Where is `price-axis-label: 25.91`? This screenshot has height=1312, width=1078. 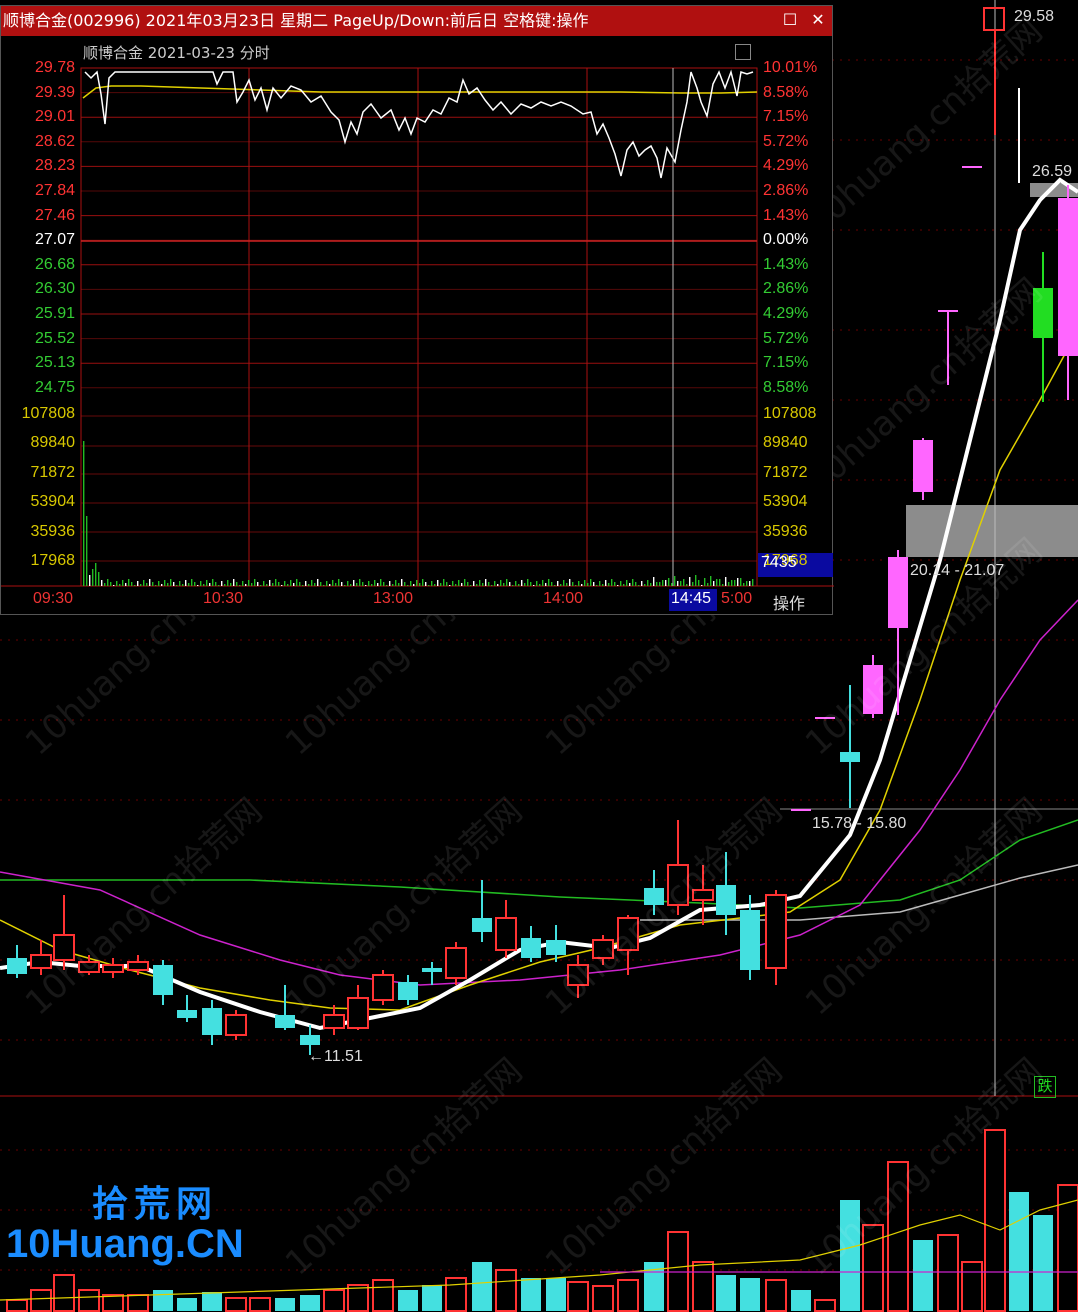
price-axis-label: 25.91 is located at coordinates (54, 313).